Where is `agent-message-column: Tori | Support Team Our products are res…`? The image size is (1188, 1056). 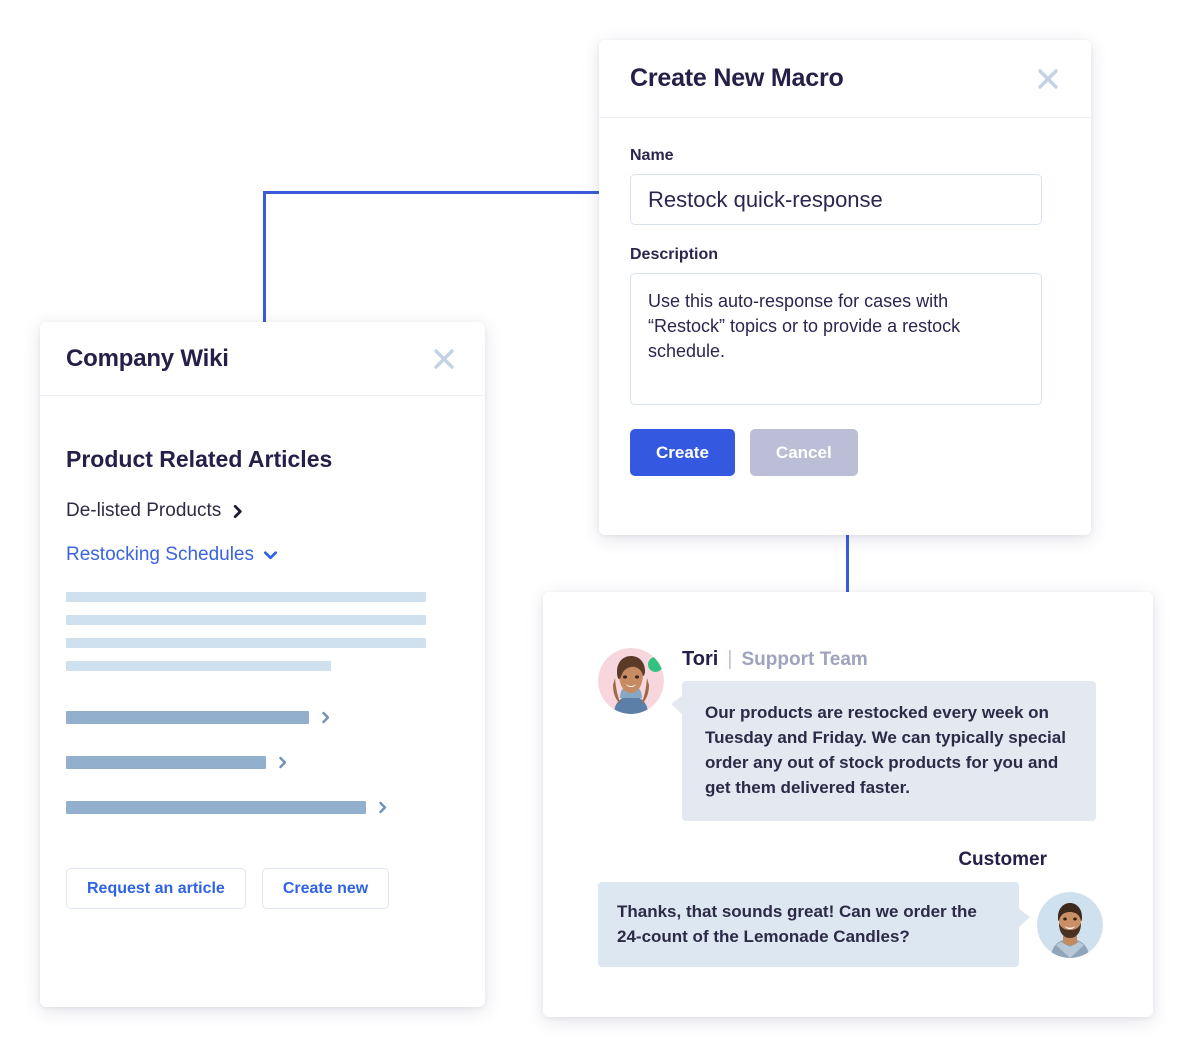 agent-message-column: Tori | Support Team Our products are res… is located at coordinates (883, 734).